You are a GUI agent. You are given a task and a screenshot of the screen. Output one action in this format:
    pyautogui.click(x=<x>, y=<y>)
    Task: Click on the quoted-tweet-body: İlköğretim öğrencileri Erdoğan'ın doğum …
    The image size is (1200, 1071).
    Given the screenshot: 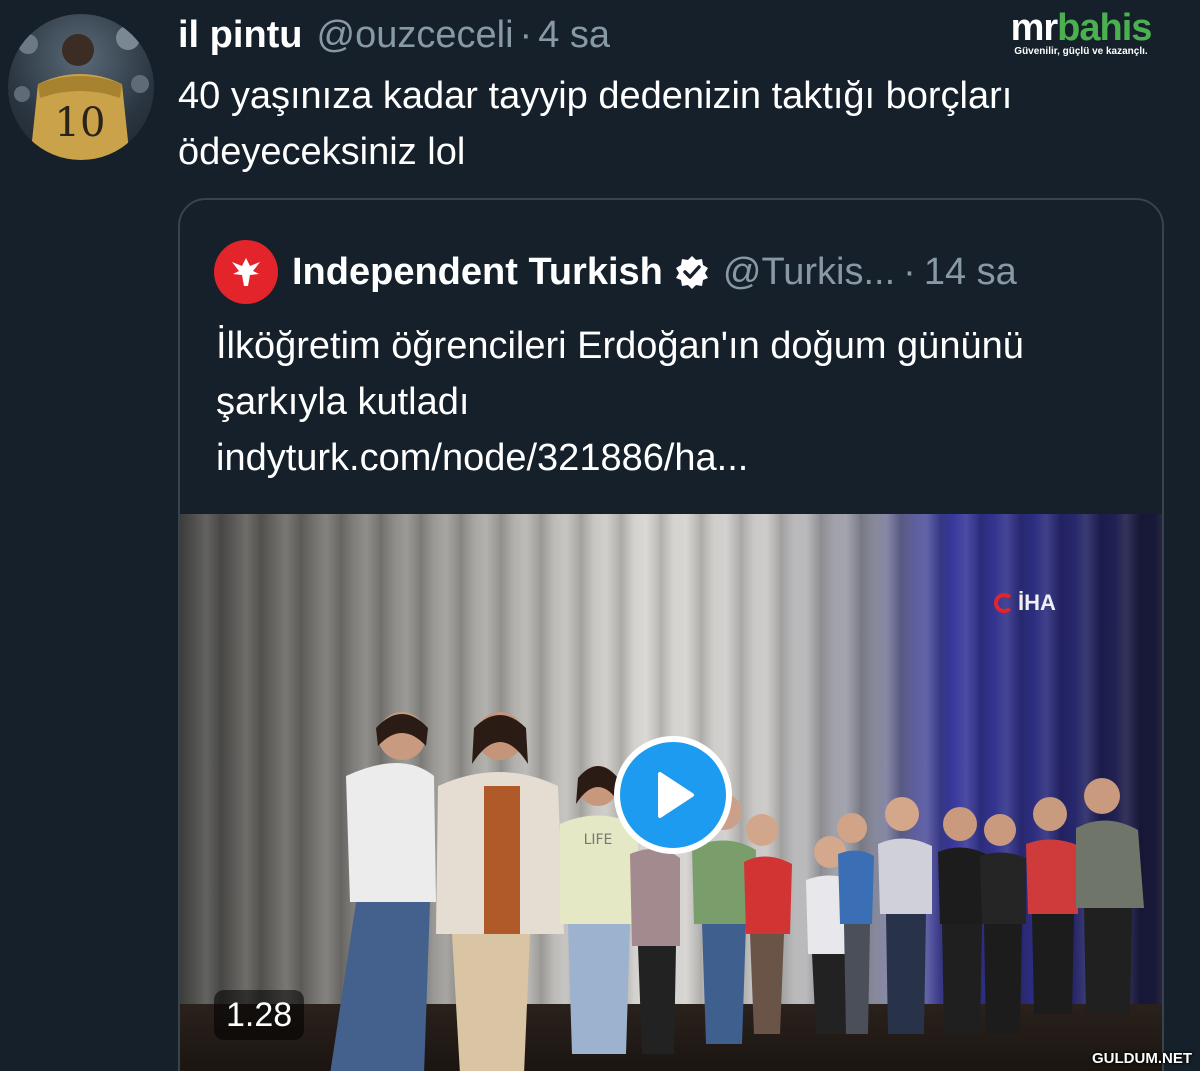 What is the action you would take?
    pyautogui.click(x=620, y=374)
    